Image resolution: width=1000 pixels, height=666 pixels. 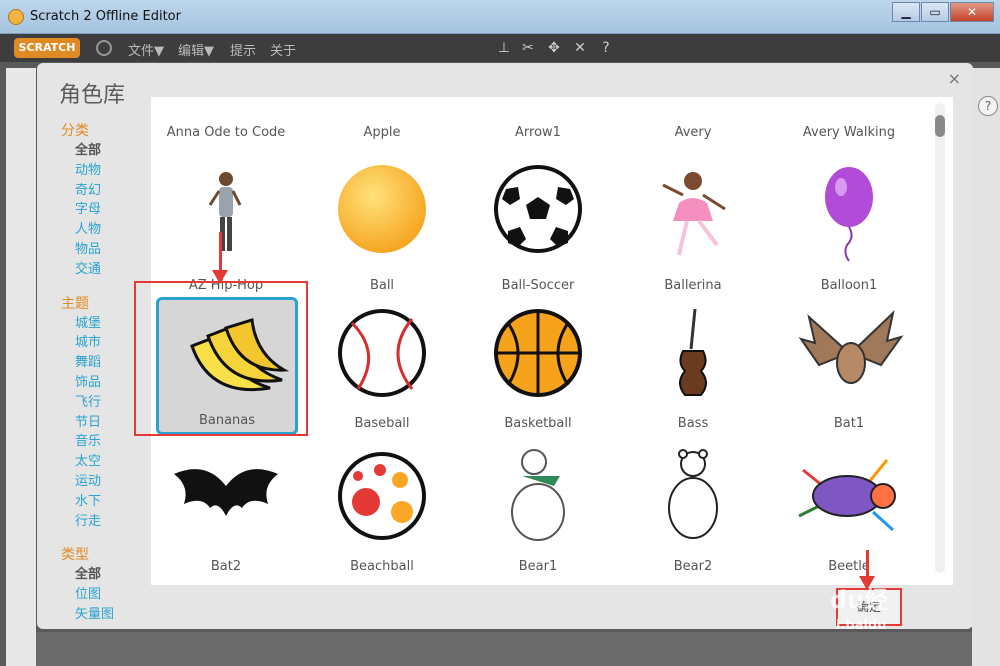 I want to click on sprite-tile-ballerina: Ballerina, so click(x=693, y=228).